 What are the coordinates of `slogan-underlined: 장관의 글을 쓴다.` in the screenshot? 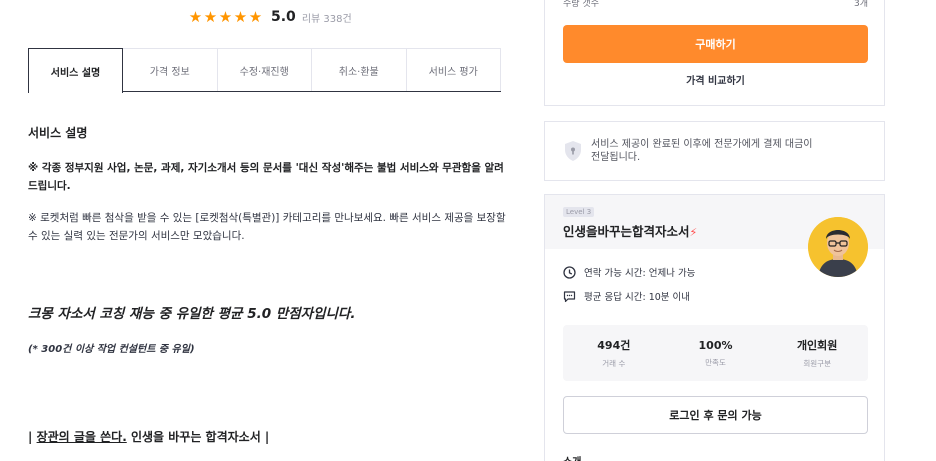 It's located at (81, 437).